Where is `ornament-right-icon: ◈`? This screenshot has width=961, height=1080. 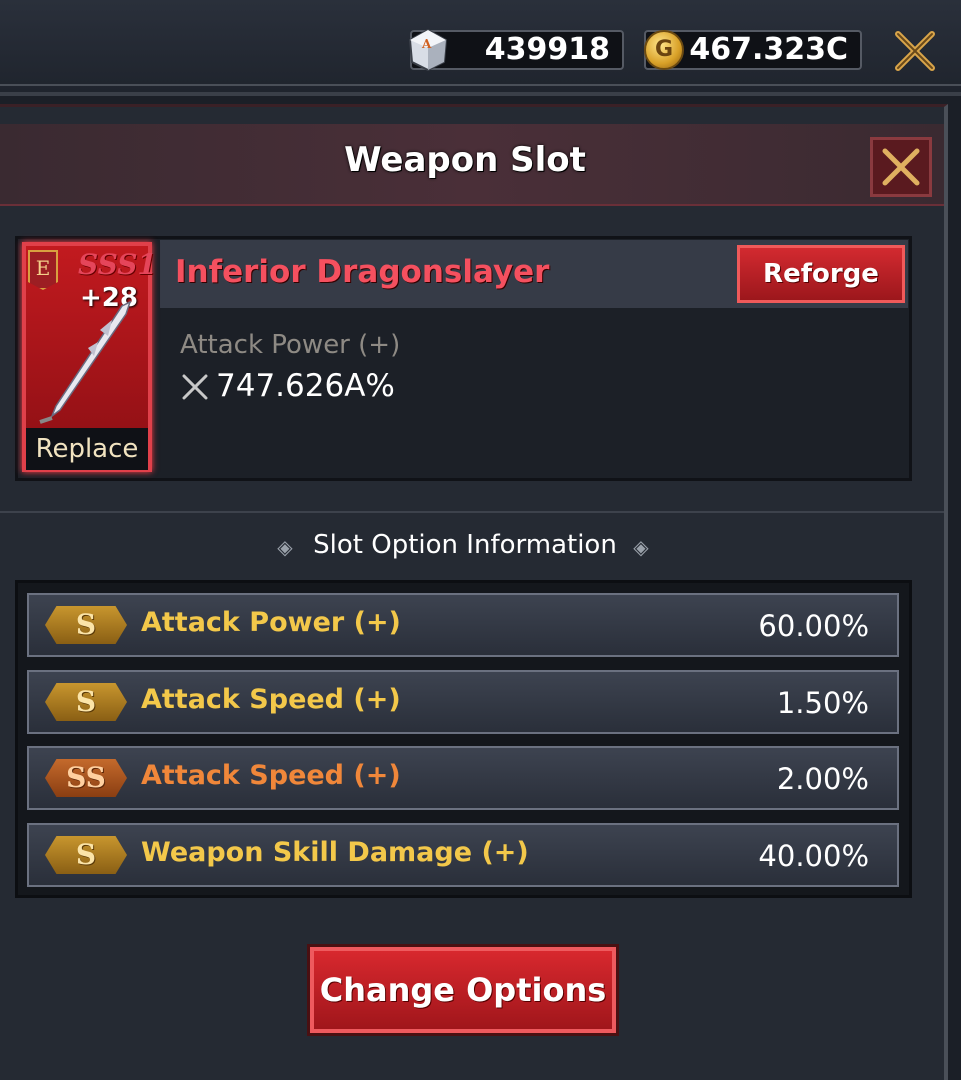
ornament-right-icon: ◈ is located at coordinates (641, 547).